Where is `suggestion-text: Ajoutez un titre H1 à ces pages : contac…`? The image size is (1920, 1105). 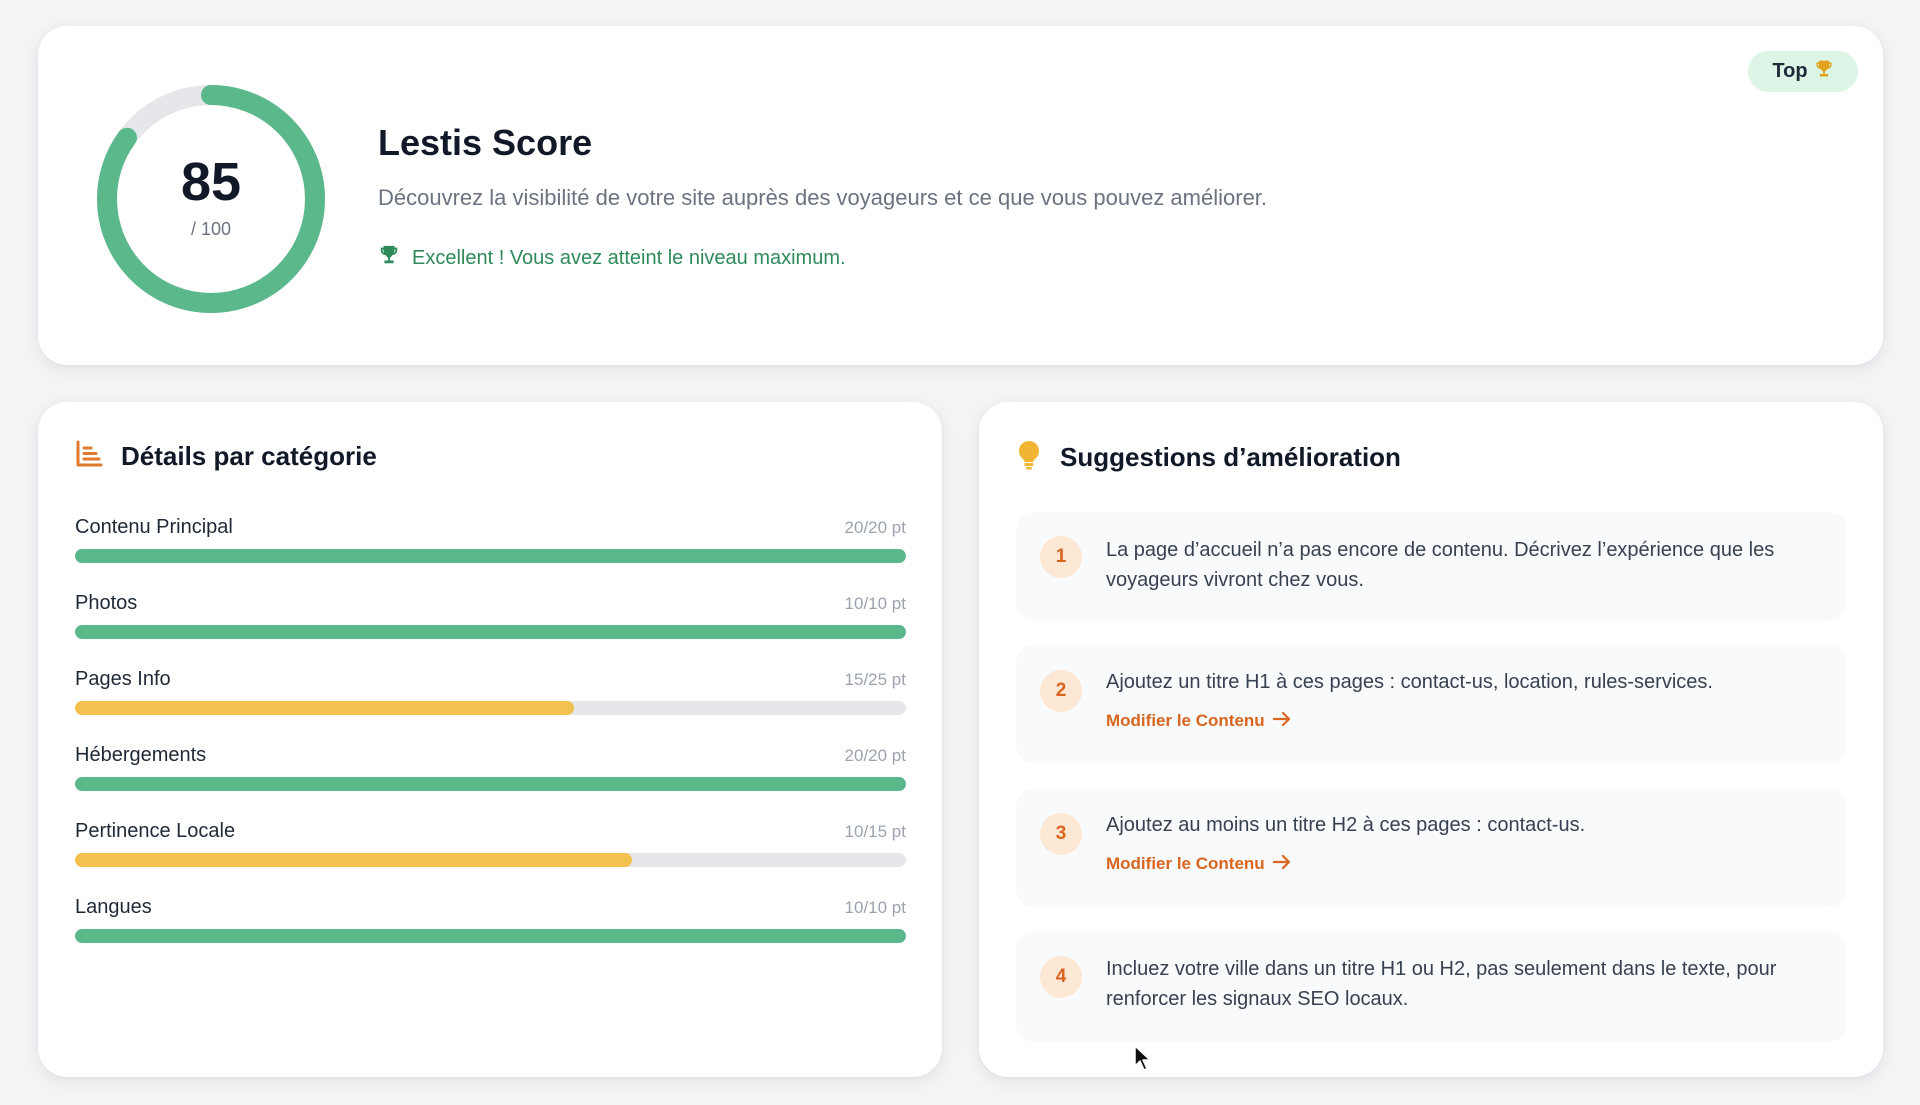 suggestion-text: Ajoutez un titre H1 à ces pages : contac… is located at coordinates (1409, 682).